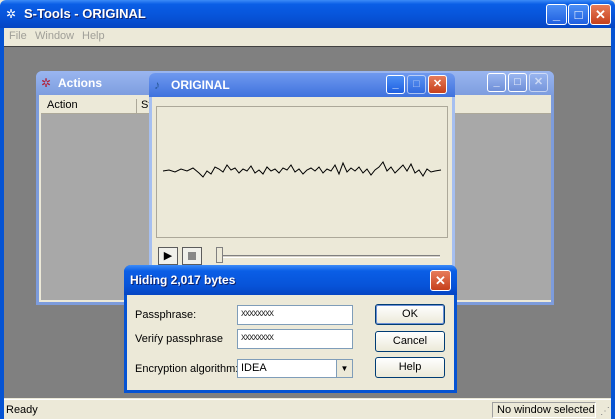 The width and height of the screenshot is (615, 419). I want to click on play-icon: ▶, so click(168, 256).